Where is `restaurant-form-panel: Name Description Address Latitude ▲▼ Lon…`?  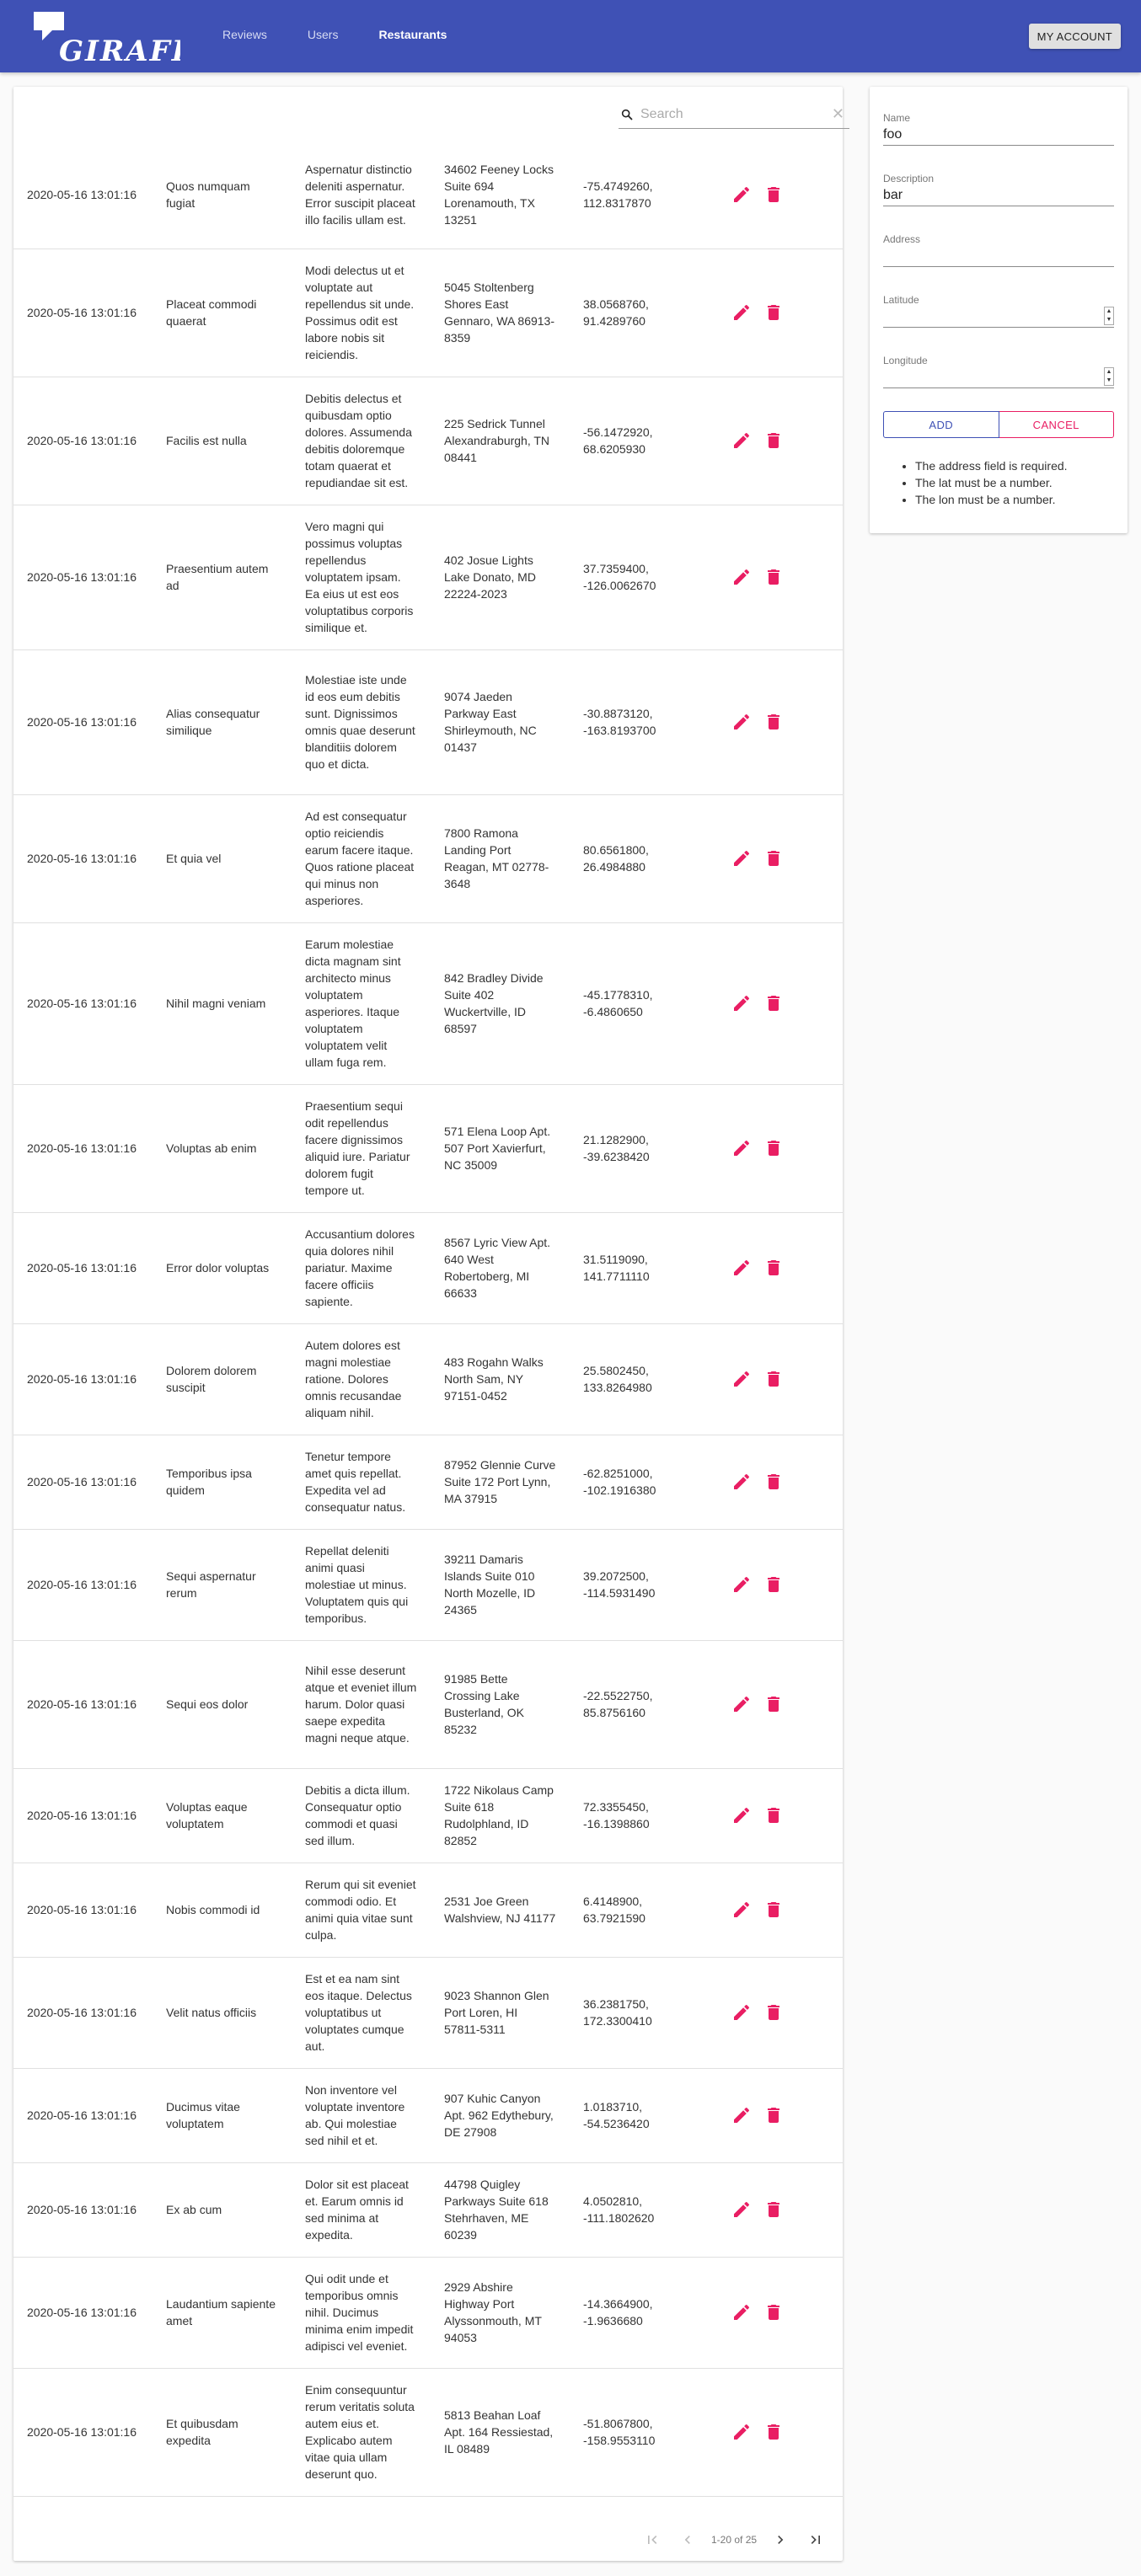 restaurant-form-panel: Name Description Address Latitude ▲▼ Lon… is located at coordinates (999, 310).